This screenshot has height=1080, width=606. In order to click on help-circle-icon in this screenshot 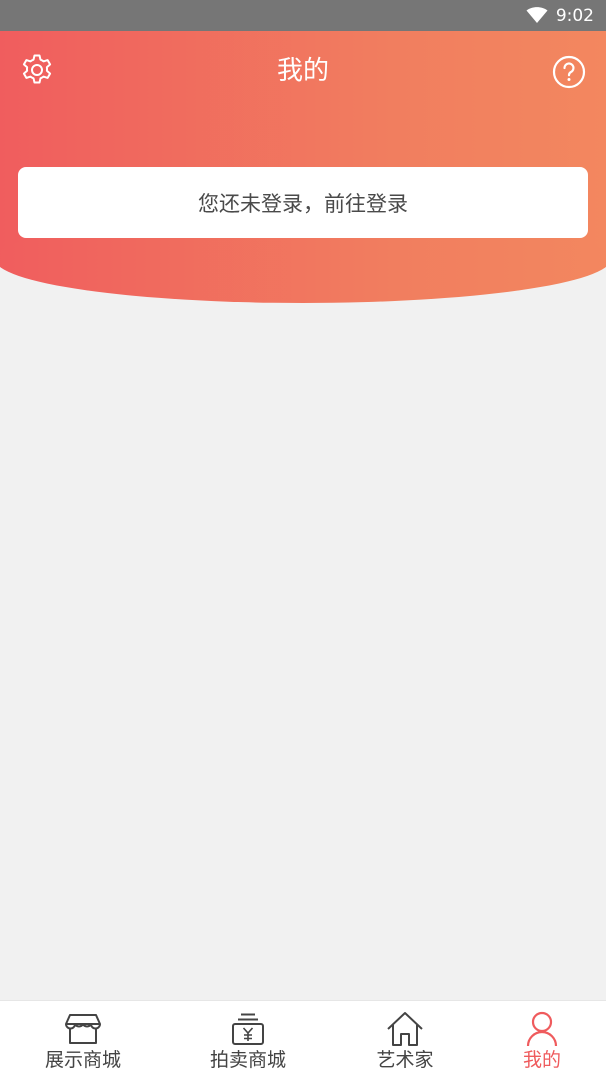, I will do `click(569, 74)`.